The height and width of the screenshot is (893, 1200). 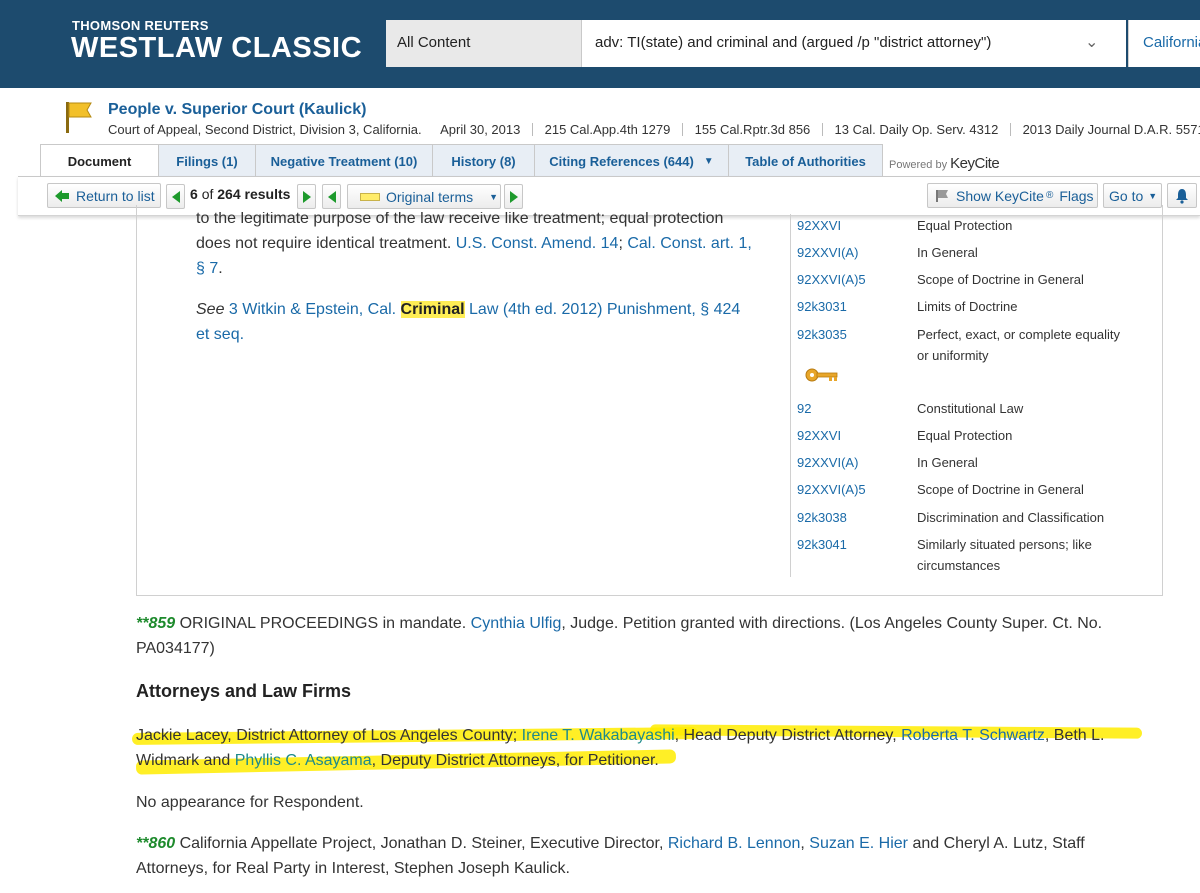 I want to click on star-page-marker: **859, so click(x=156, y=623).